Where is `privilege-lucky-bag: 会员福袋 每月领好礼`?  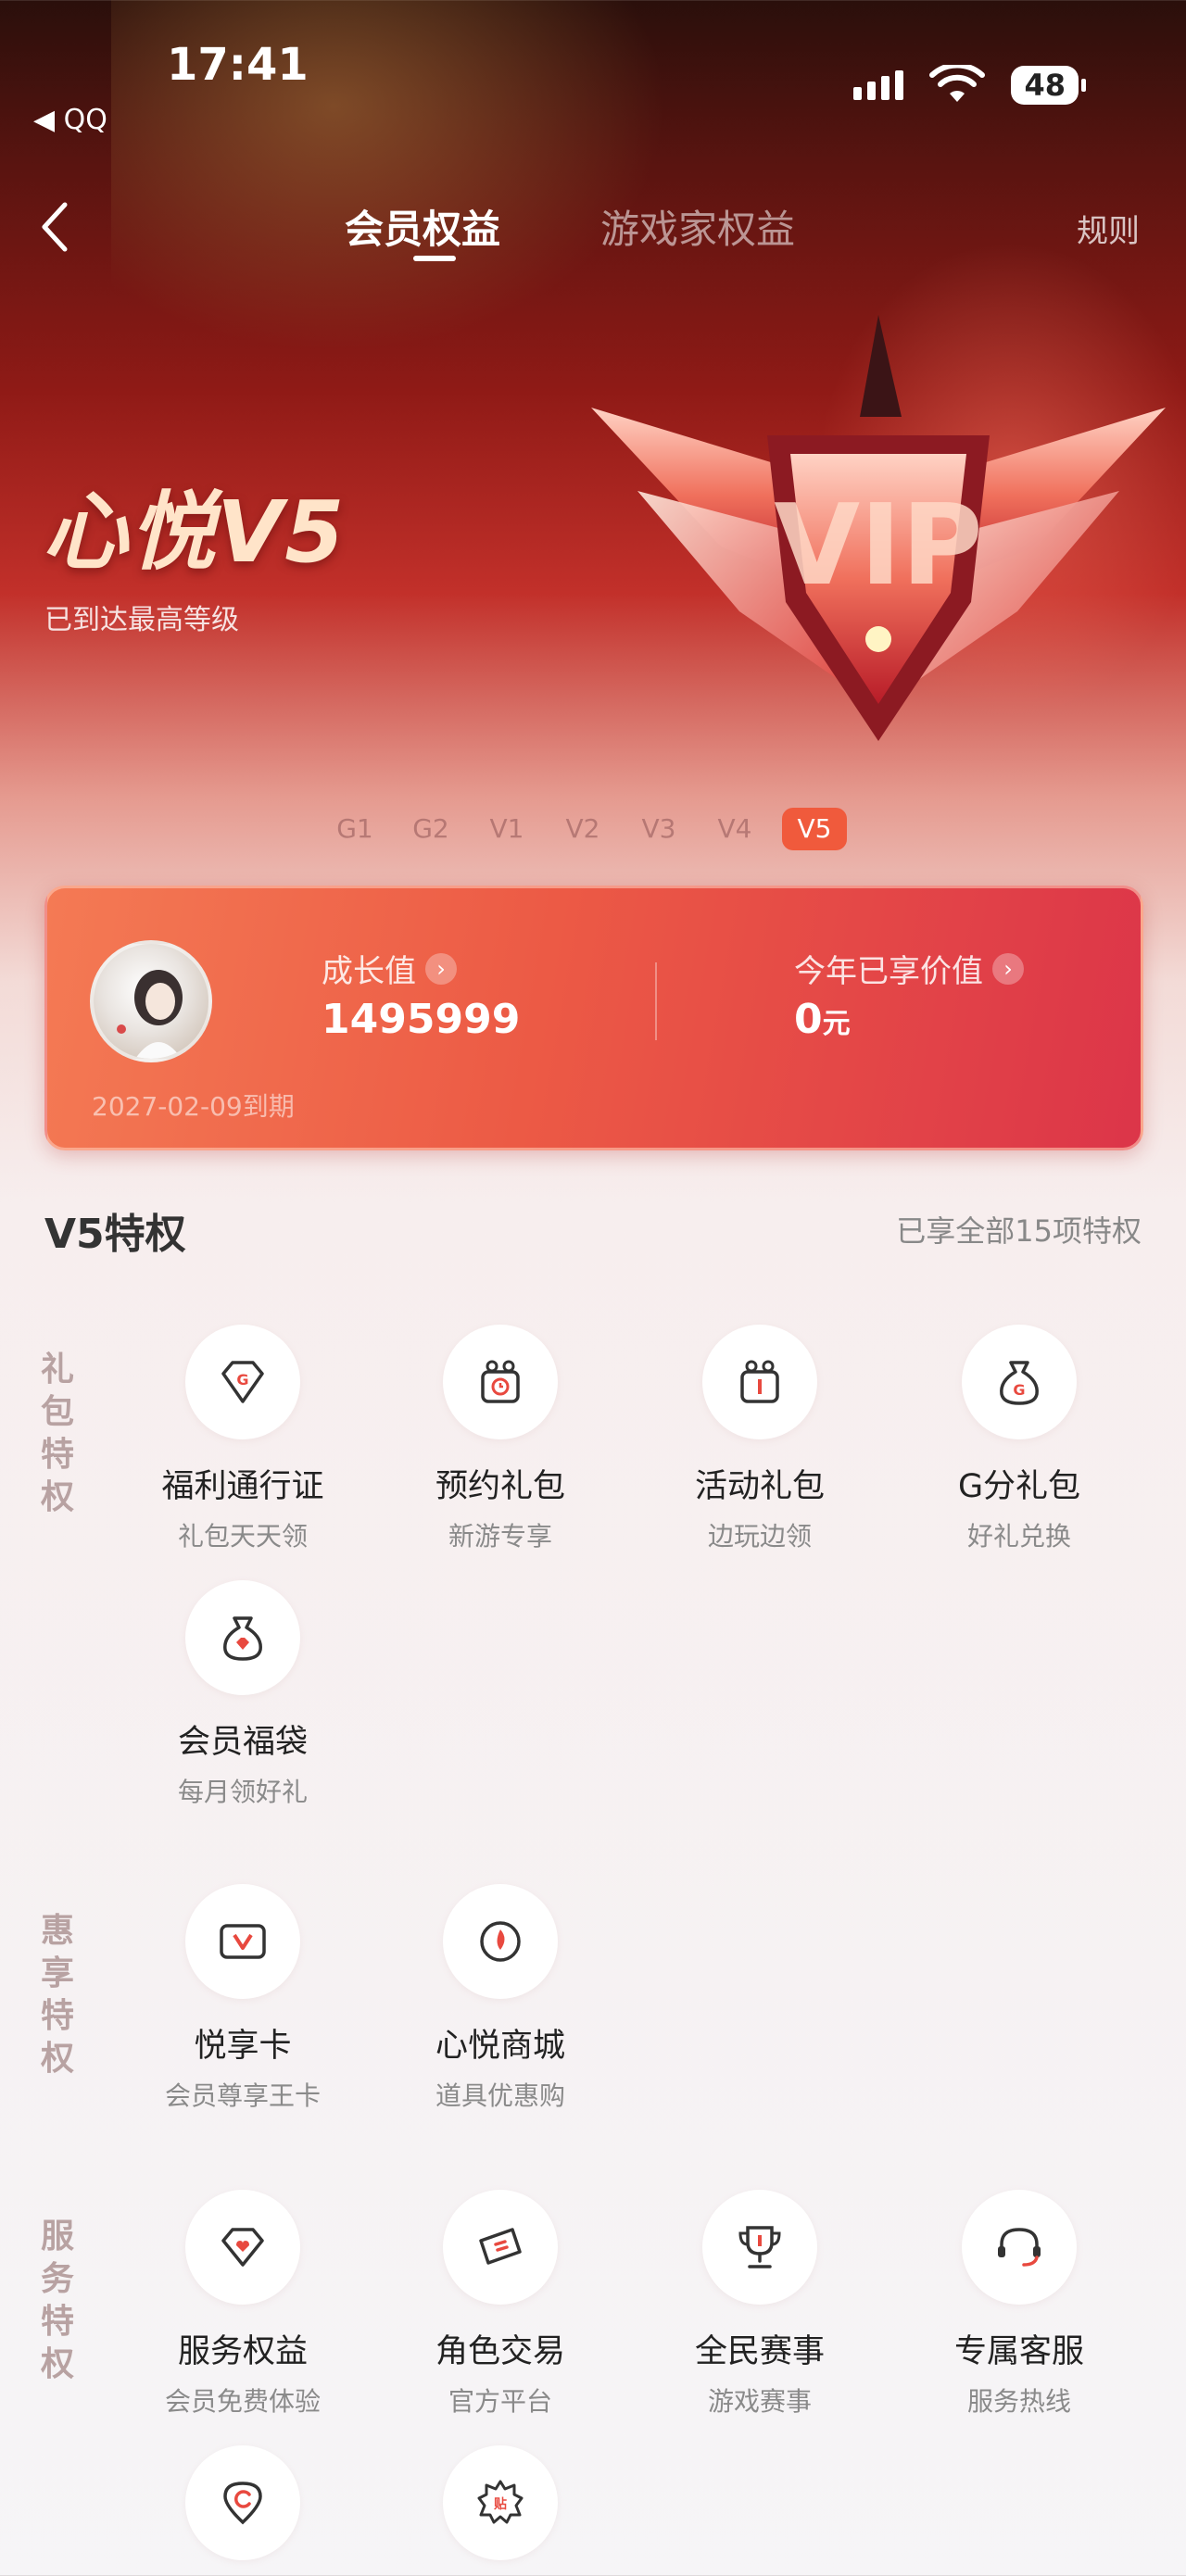 privilege-lucky-bag: 会员福袋 每月领好礼 is located at coordinates (242, 1694).